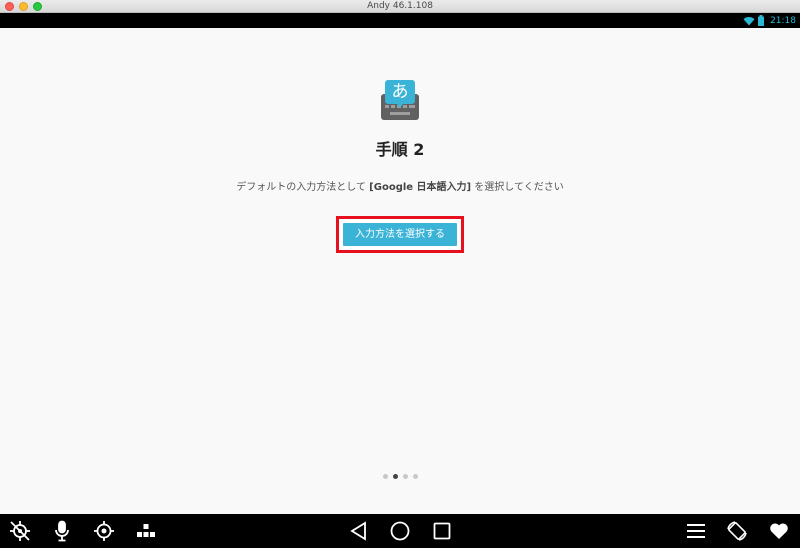 This screenshot has width=800, height=548. I want to click on window-title: Andy 46.1.108, so click(400, 6).